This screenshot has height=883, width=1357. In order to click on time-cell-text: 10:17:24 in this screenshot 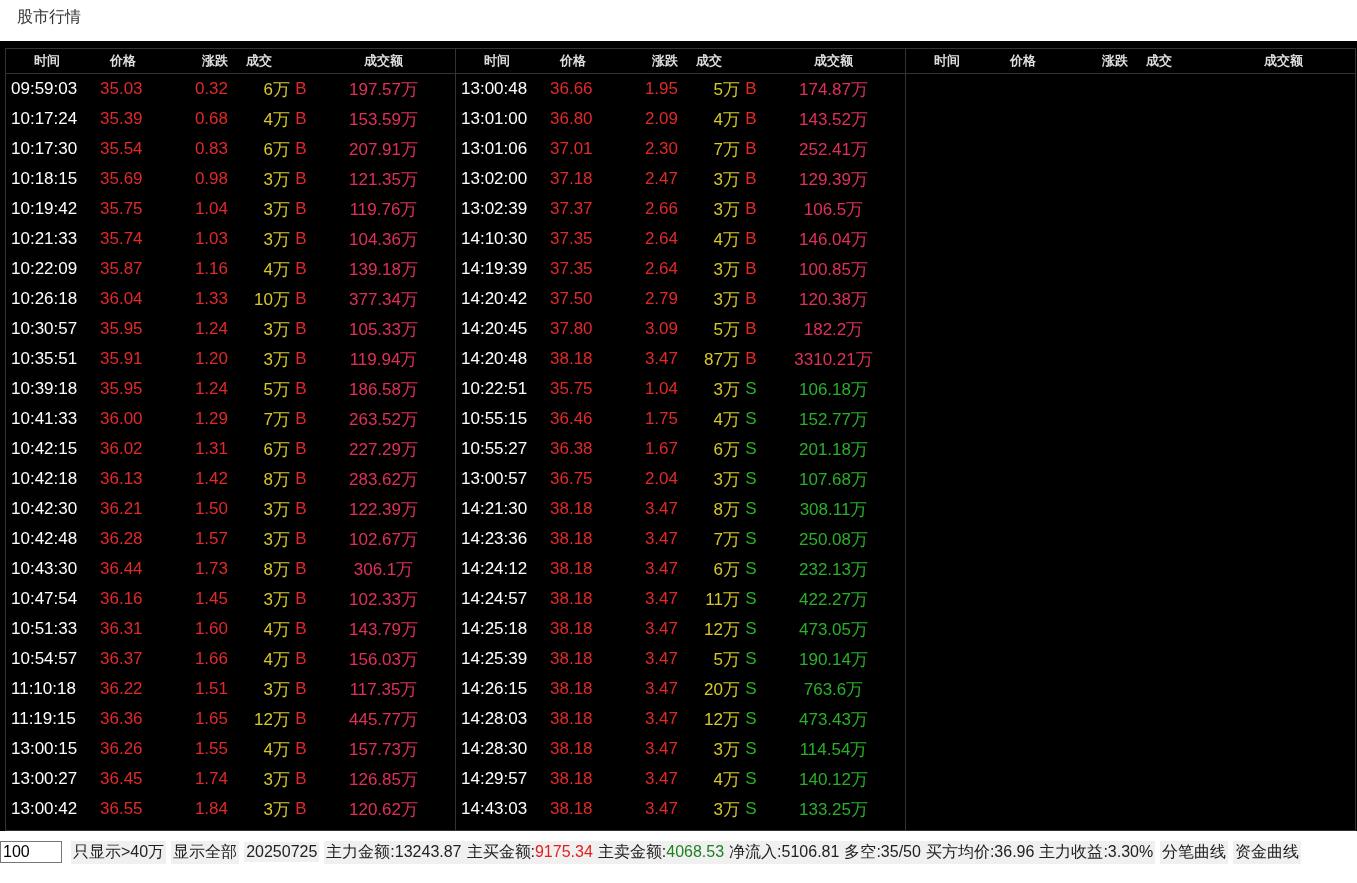, I will do `click(44, 119)`.